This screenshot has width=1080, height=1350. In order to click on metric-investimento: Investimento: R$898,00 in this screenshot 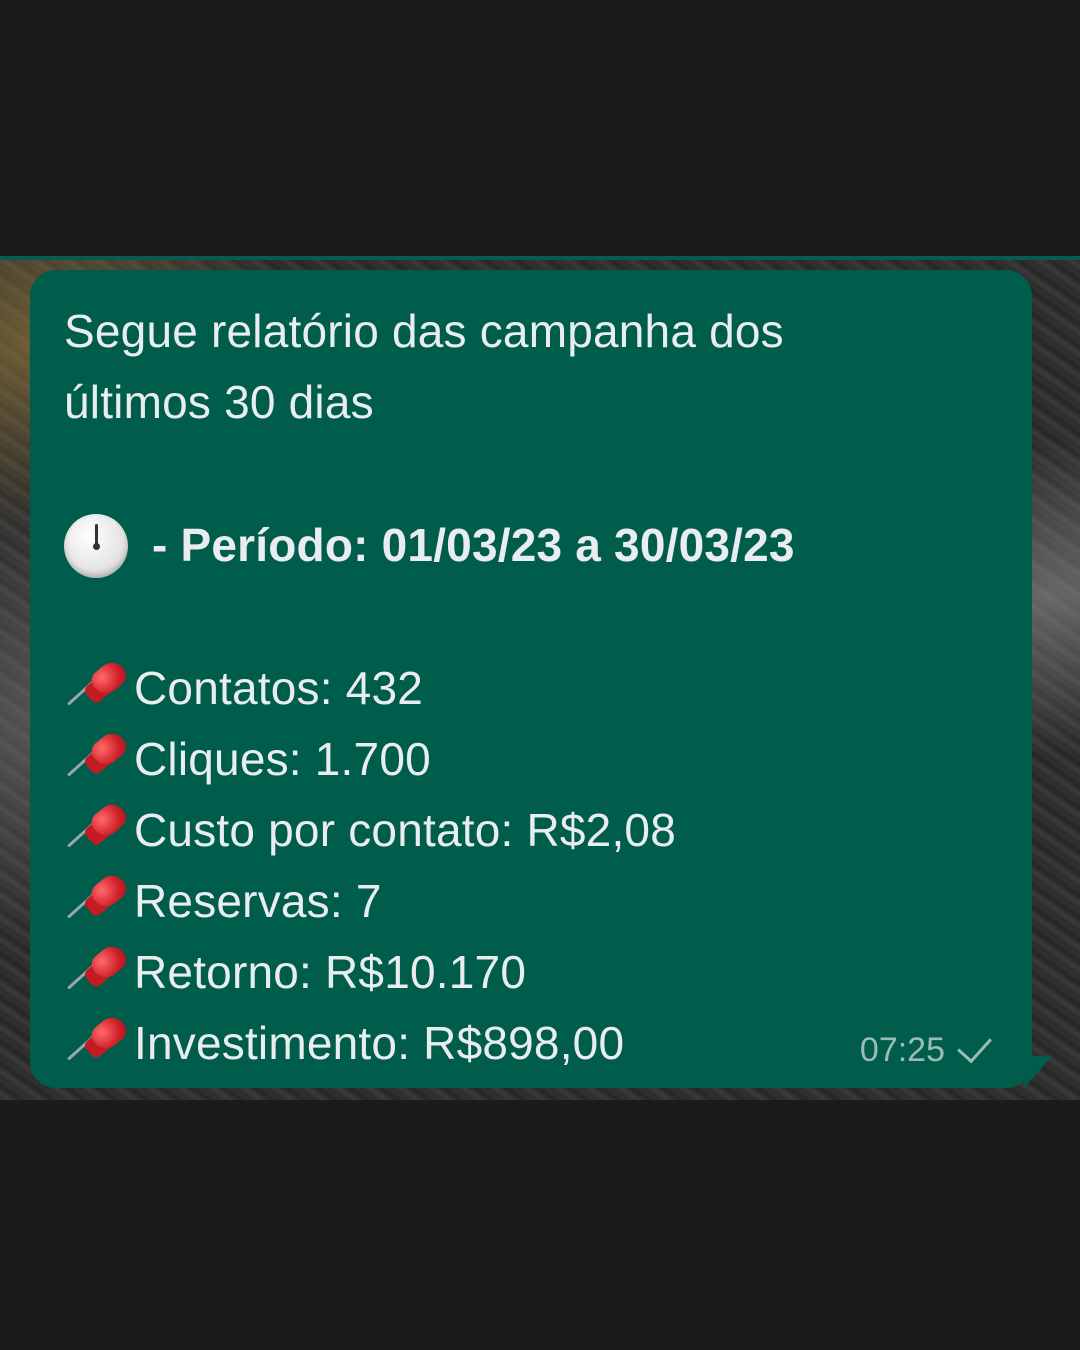, I will do `click(379, 1043)`.